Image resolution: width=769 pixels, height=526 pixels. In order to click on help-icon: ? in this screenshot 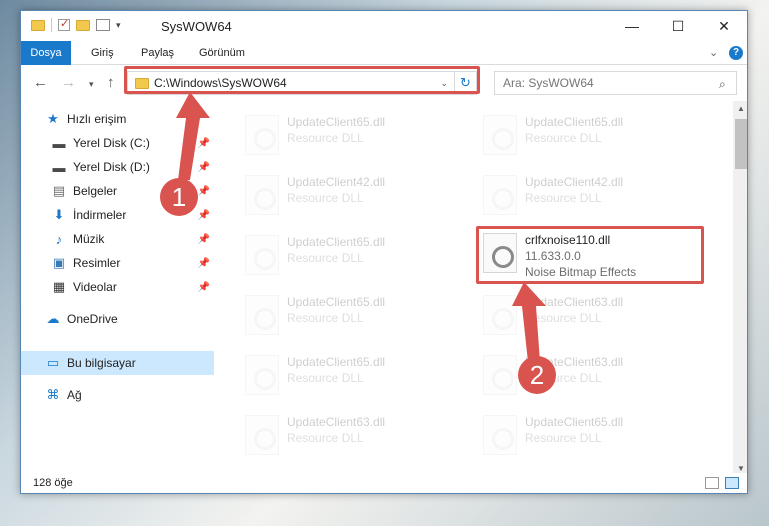, I will do `click(736, 53)`.